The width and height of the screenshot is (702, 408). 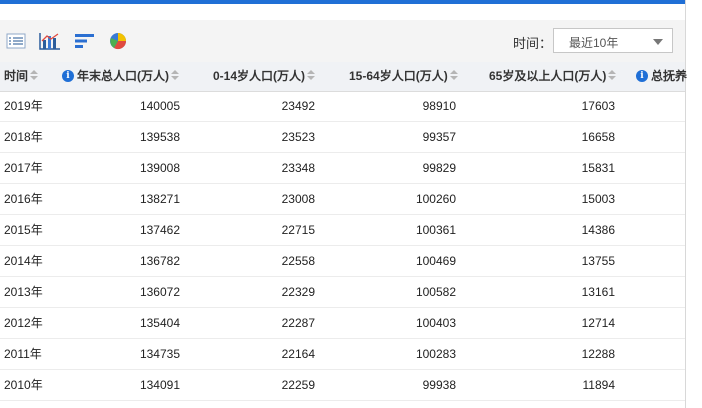 What do you see at coordinates (159, 137) in the screenshot?
I see `table-cell: 139538` at bounding box center [159, 137].